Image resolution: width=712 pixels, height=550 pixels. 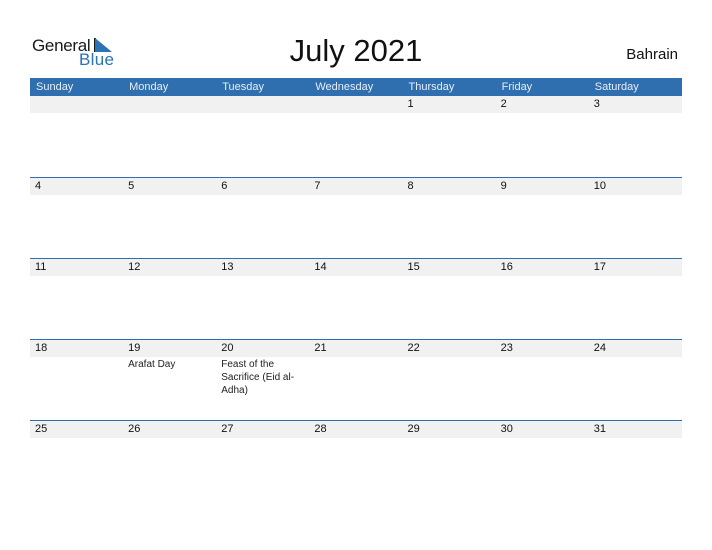 I want to click on day-cell: 20 Feast of the Sacrifice (Eid al-Adha), so click(x=262, y=380).